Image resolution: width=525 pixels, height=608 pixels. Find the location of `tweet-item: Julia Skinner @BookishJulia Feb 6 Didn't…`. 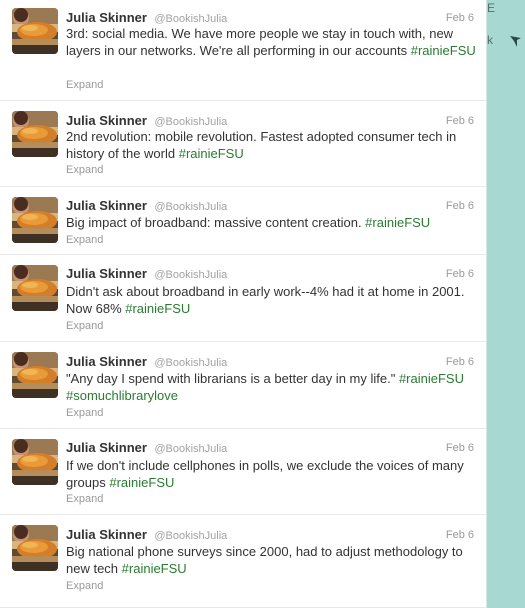

tweet-item: Julia Skinner @BookishJulia Feb 6 Didn't… is located at coordinates (243, 298).